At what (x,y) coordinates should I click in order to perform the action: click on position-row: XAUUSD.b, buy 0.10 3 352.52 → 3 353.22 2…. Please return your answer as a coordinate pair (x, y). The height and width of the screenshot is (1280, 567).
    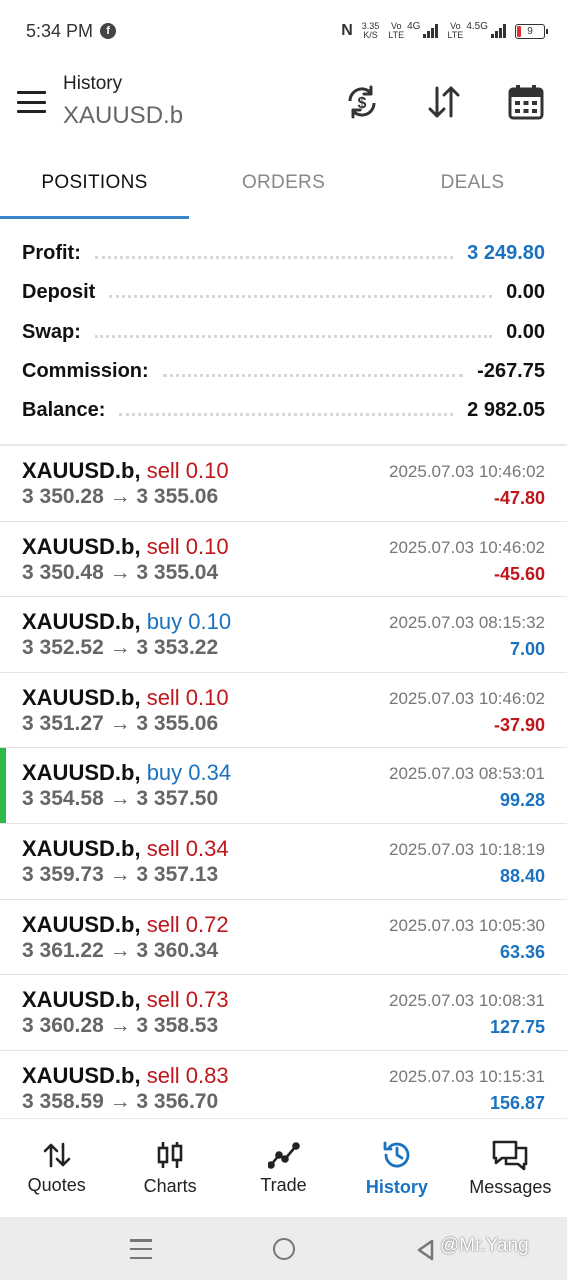
    Looking at the image, I should click on (283, 635).